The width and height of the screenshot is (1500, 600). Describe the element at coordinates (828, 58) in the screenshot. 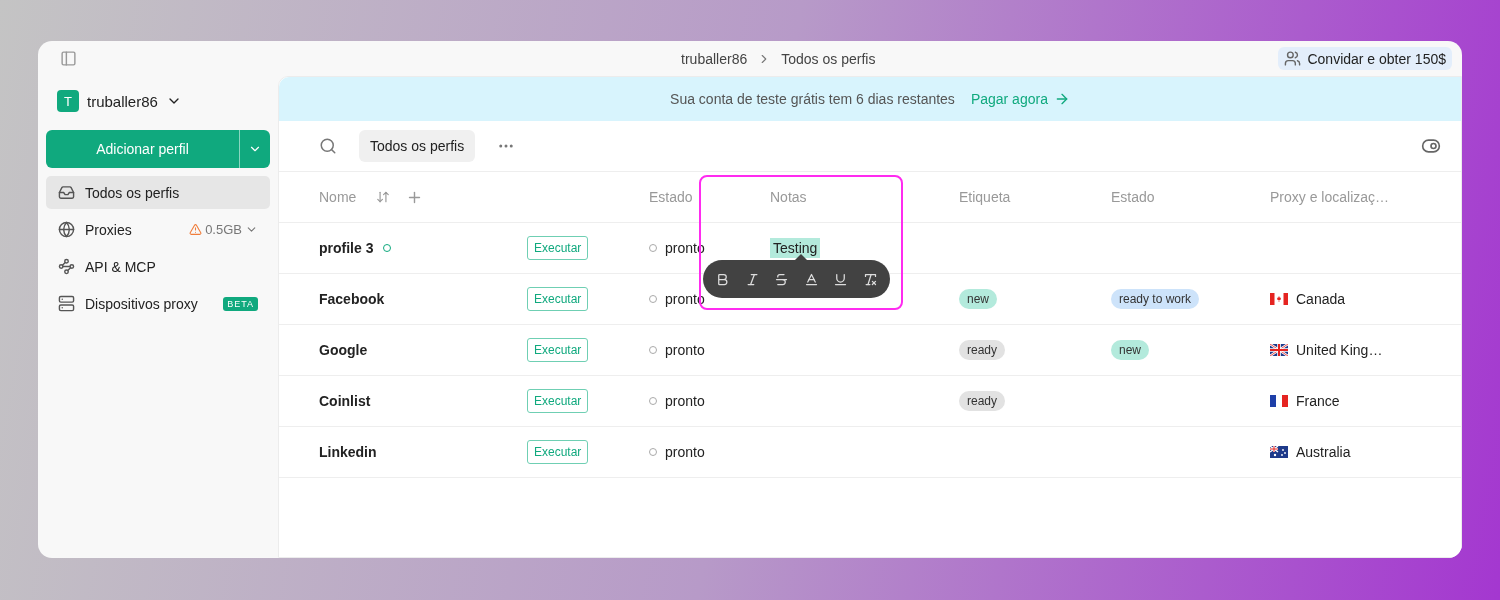

I see `breadcrumb-item: Todos os perfis` at that location.